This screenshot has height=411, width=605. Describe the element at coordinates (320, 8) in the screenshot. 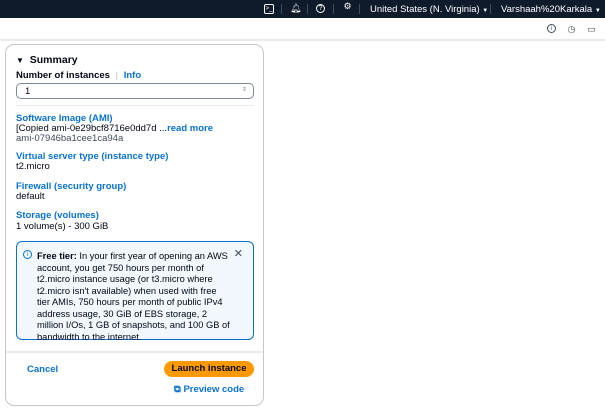

I see `help-icon: ?` at that location.